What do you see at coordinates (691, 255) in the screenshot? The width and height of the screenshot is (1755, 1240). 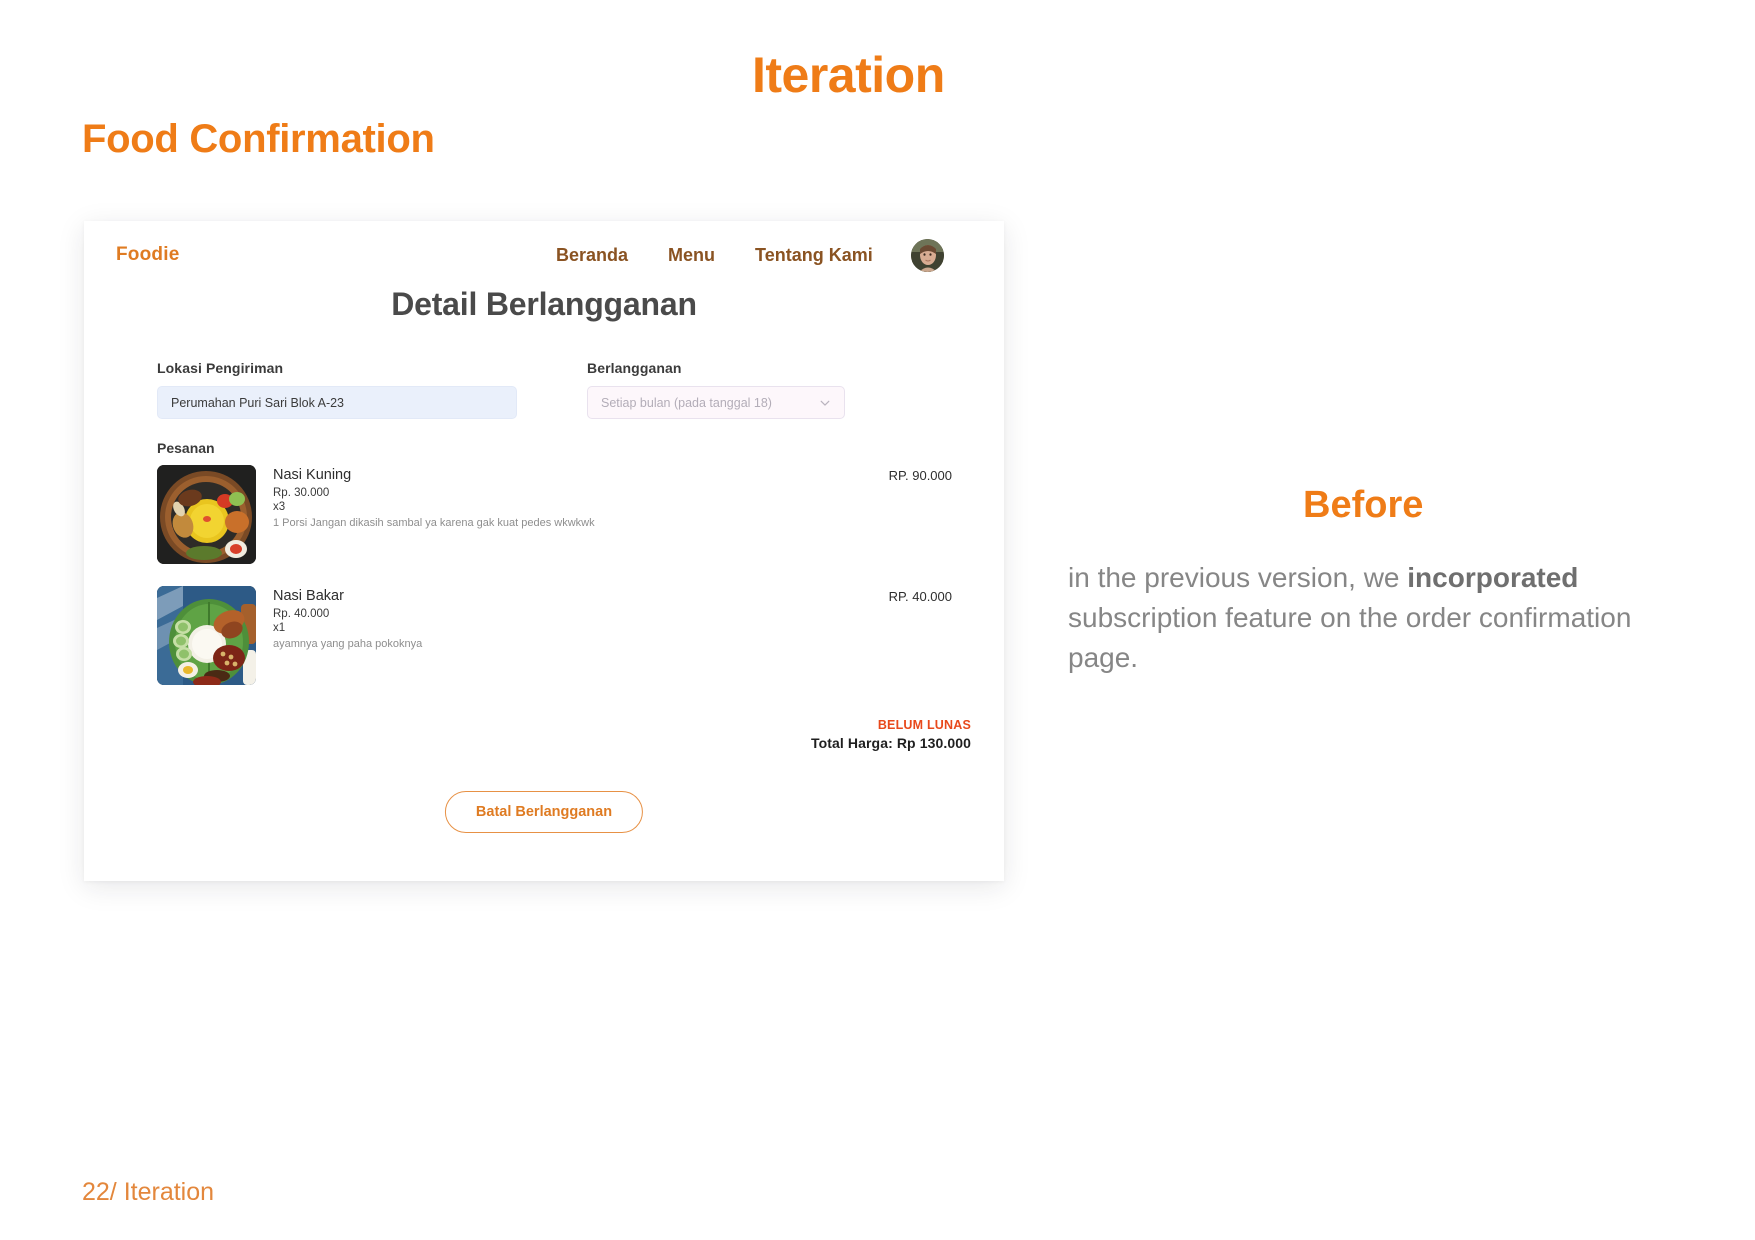 I see `nav-item-menu: Menu` at bounding box center [691, 255].